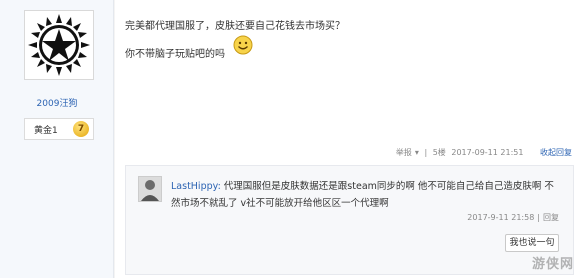 This screenshot has width=584, height=278. I want to click on pentagram-avatar-icon, so click(59, 45).